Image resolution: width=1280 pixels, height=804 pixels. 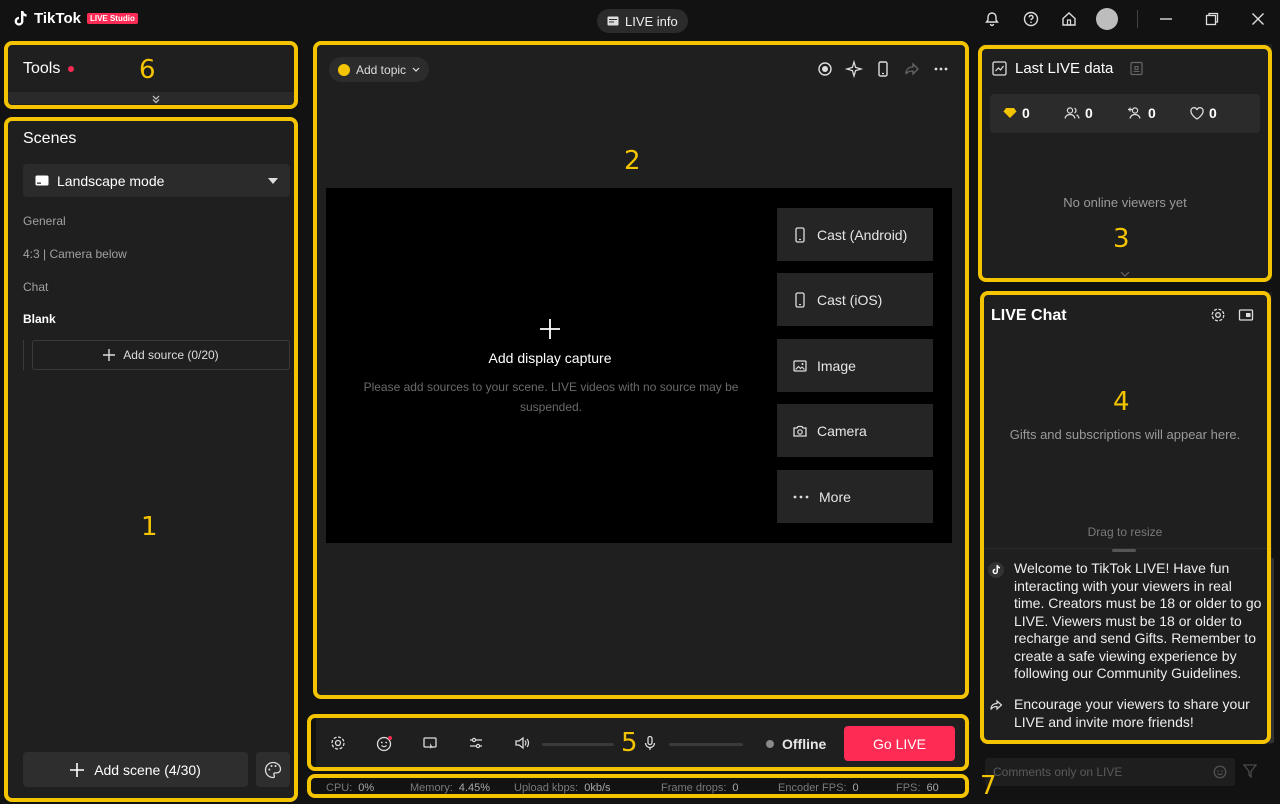 What do you see at coordinates (1124, 550) in the screenshot?
I see `resize-handle` at bounding box center [1124, 550].